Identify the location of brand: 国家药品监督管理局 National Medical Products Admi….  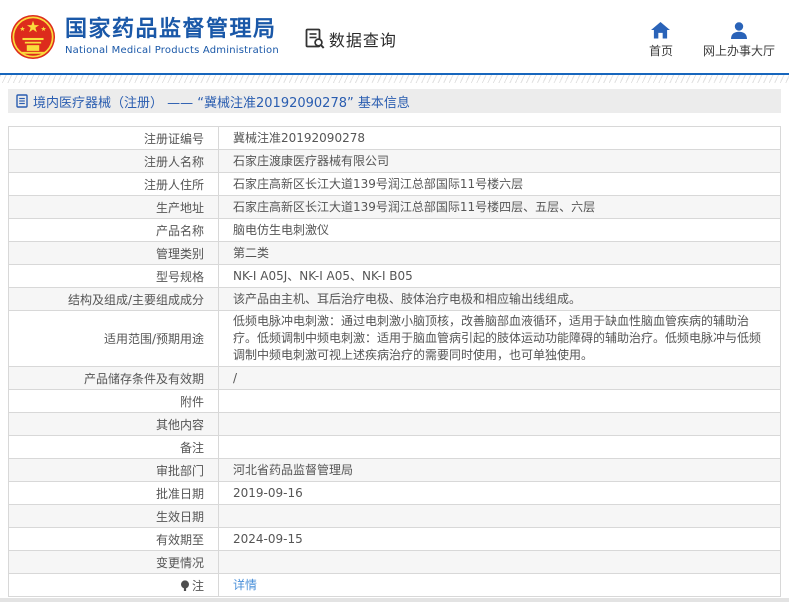
(144, 37).